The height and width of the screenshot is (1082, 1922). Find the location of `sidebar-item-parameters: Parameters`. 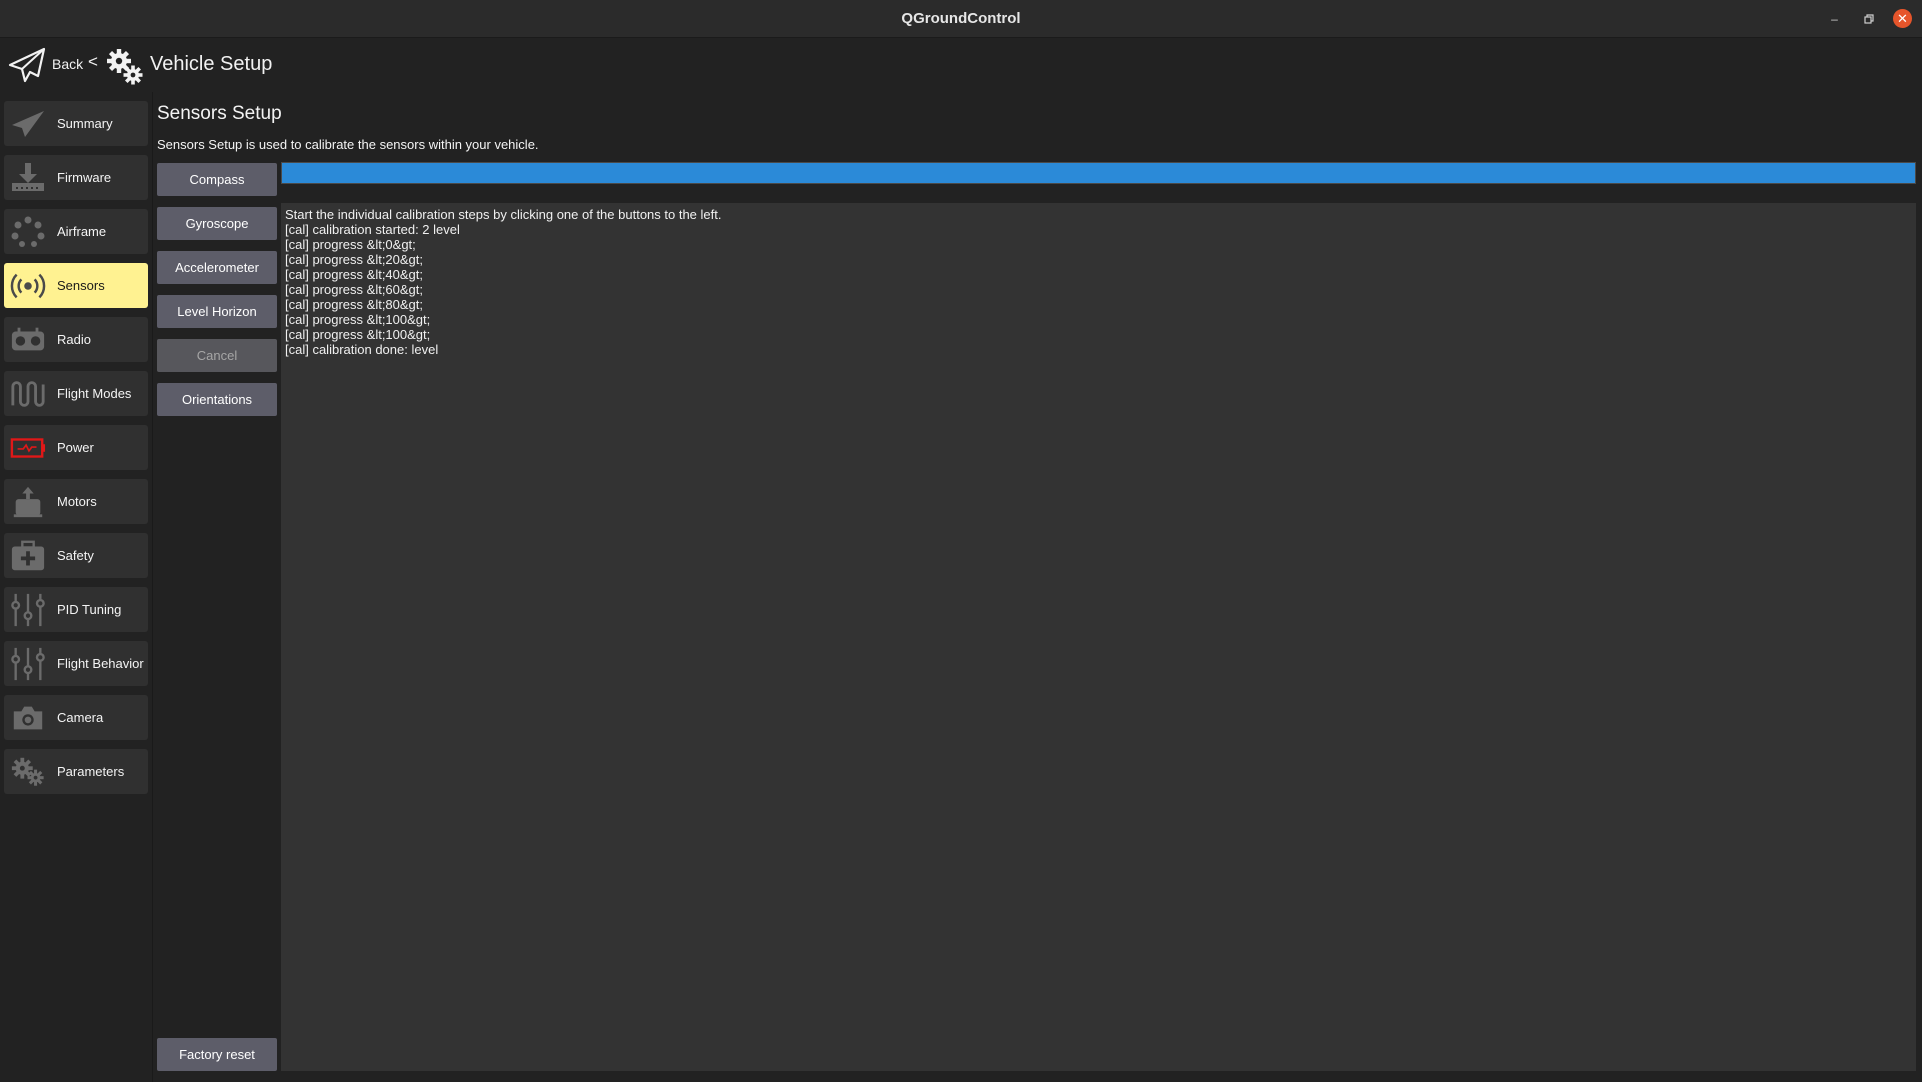

sidebar-item-parameters: Parameters is located at coordinates (76, 771).